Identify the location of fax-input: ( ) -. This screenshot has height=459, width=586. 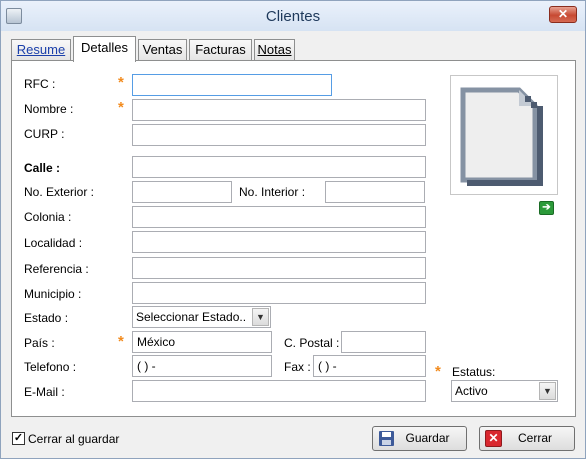
(369, 366).